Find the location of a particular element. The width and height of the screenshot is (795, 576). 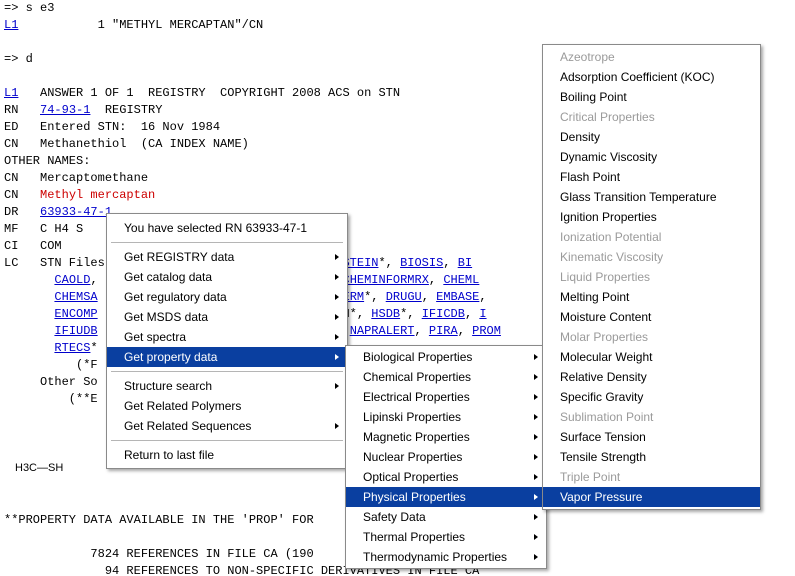

terminal-line: => s e3 is located at coordinates (29, 8).